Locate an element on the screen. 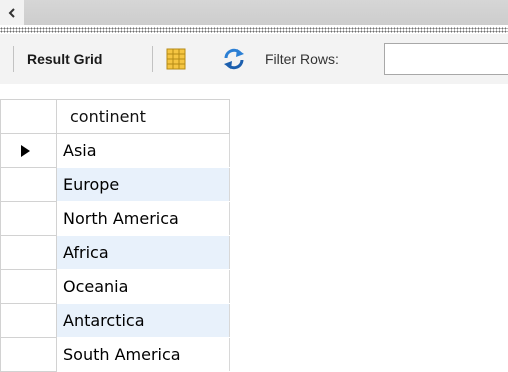  filter-rows-input is located at coordinates (446, 59).